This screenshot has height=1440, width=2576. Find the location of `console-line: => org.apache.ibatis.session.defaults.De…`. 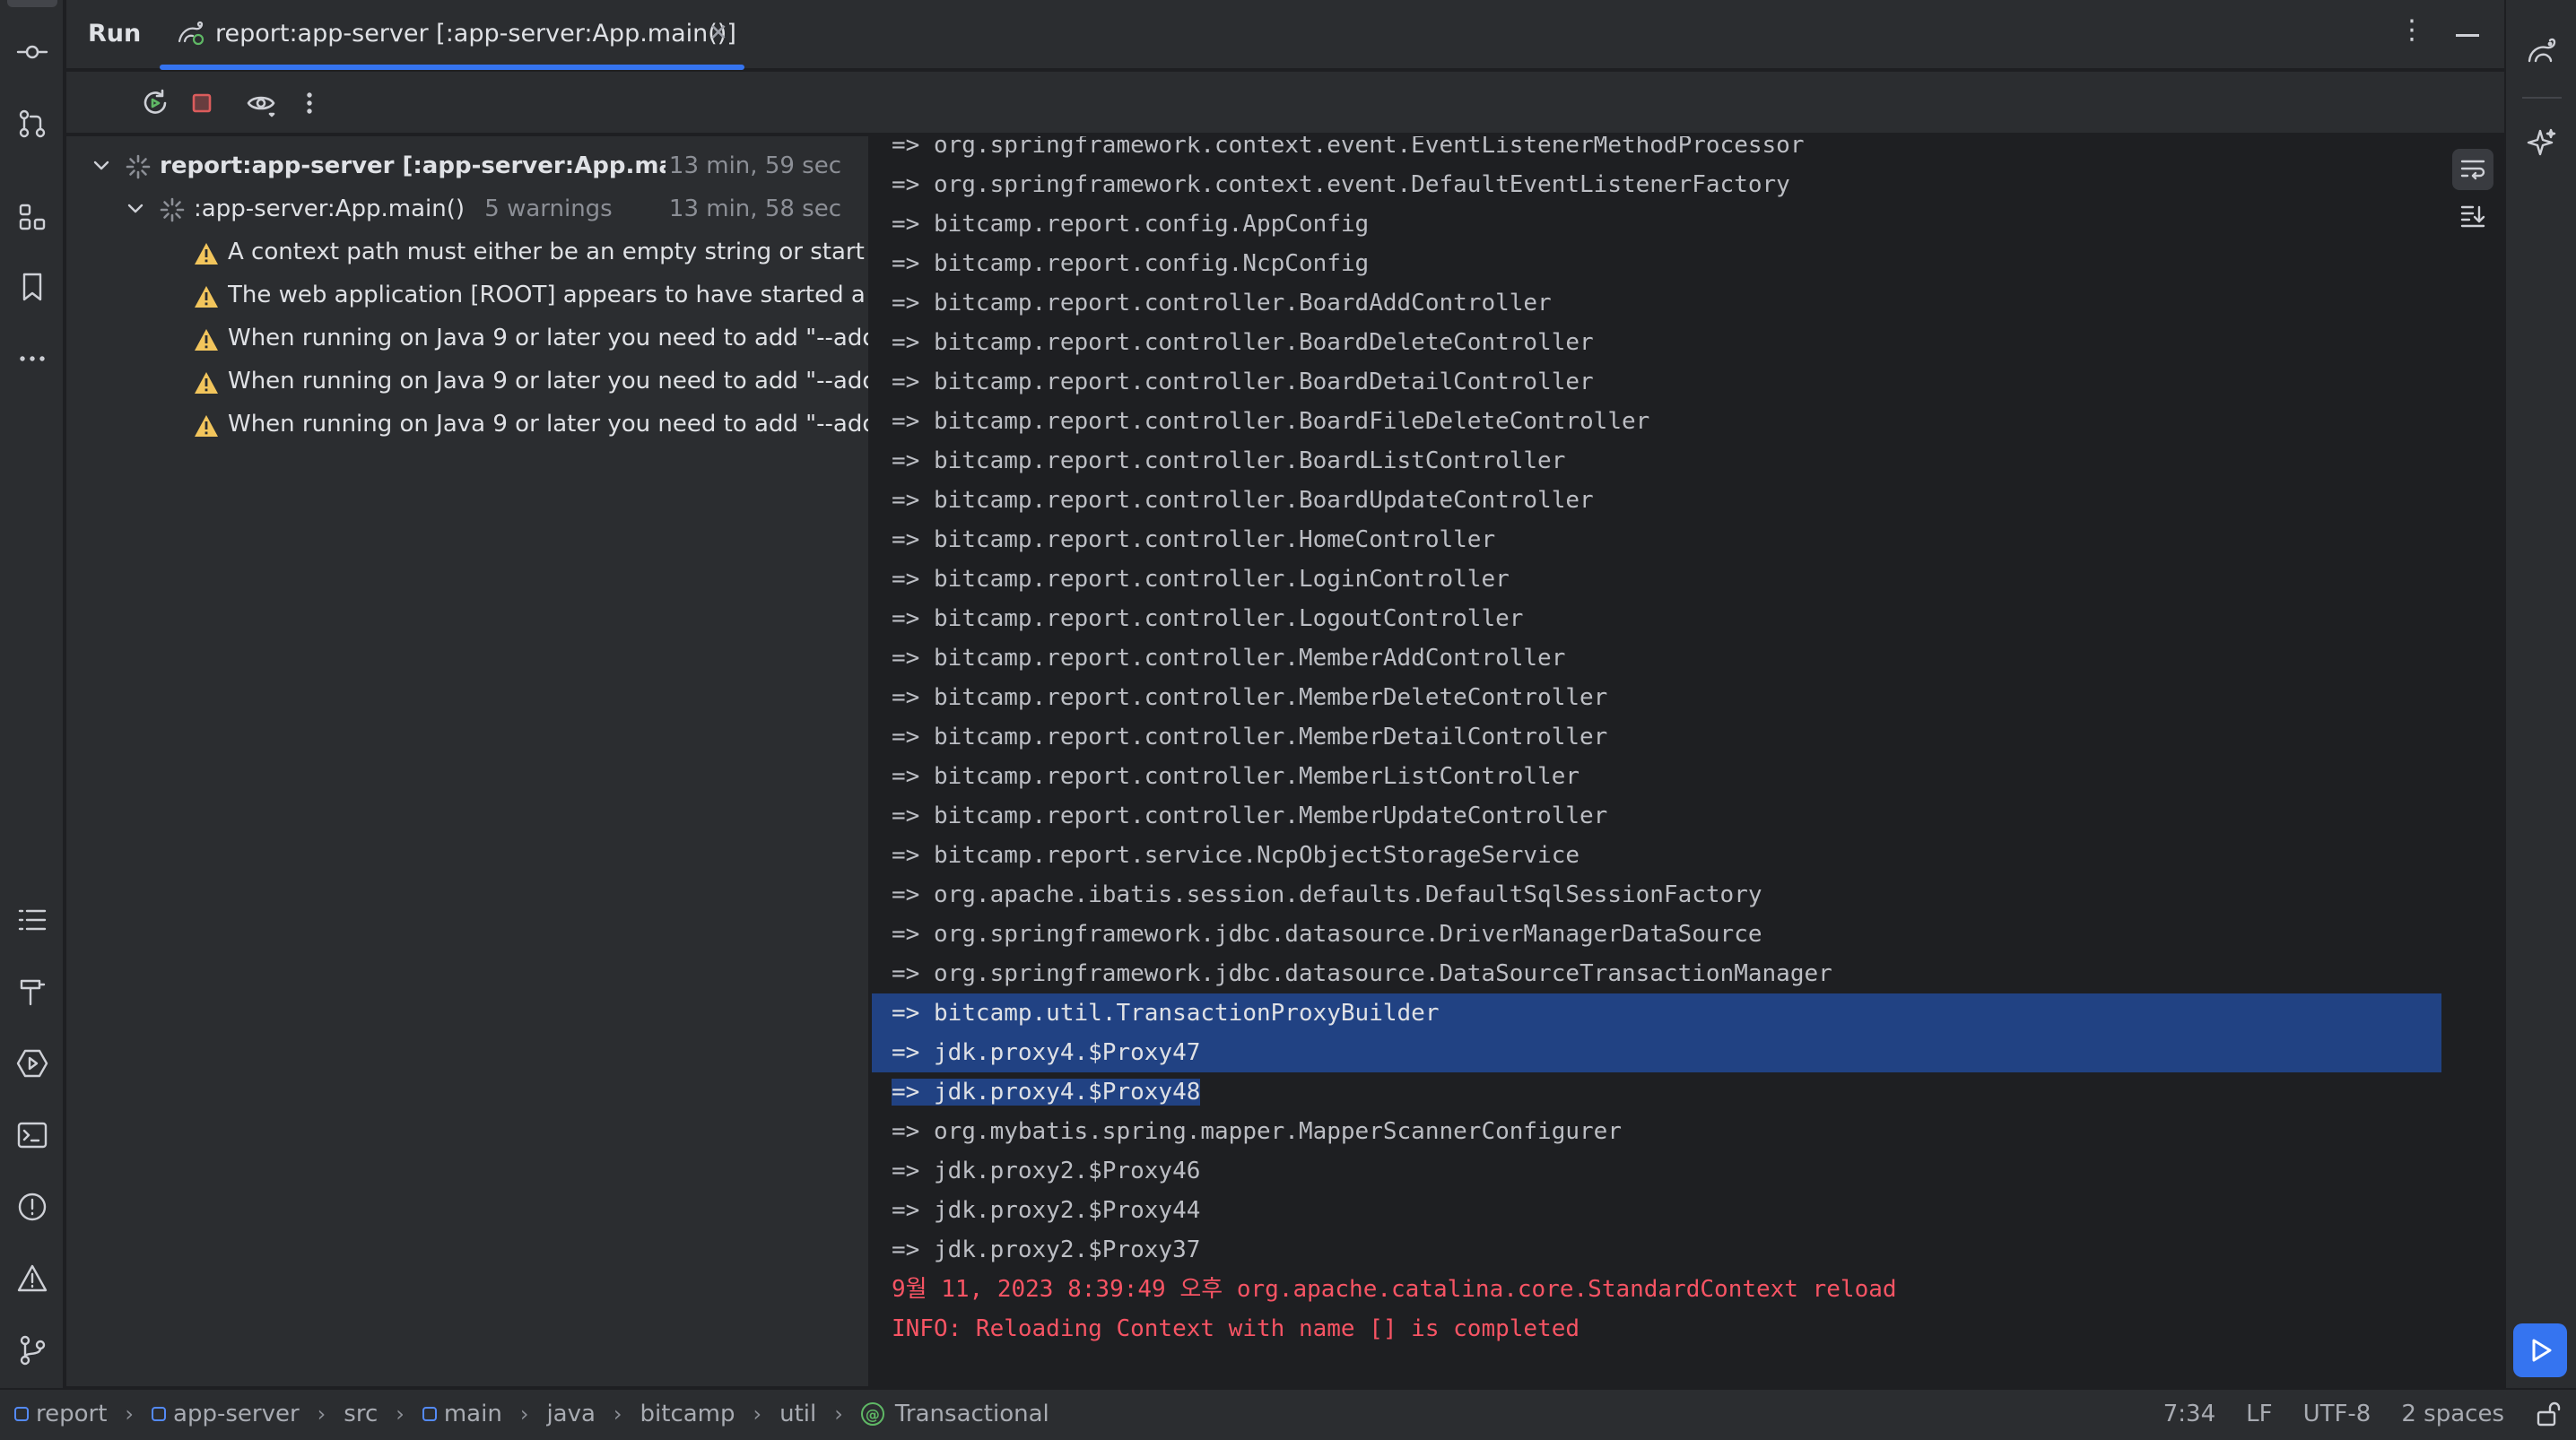

console-line: => org.apache.ibatis.session.defaults.De… is located at coordinates (1327, 894).